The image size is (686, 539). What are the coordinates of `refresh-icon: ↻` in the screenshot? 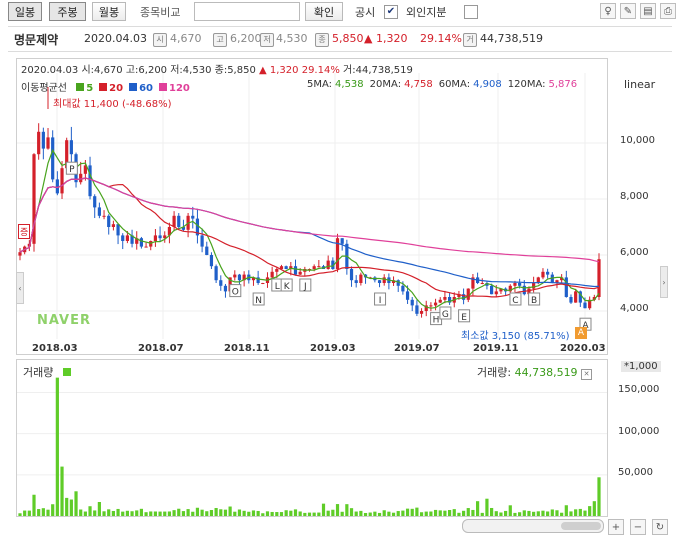 It's located at (660, 527).